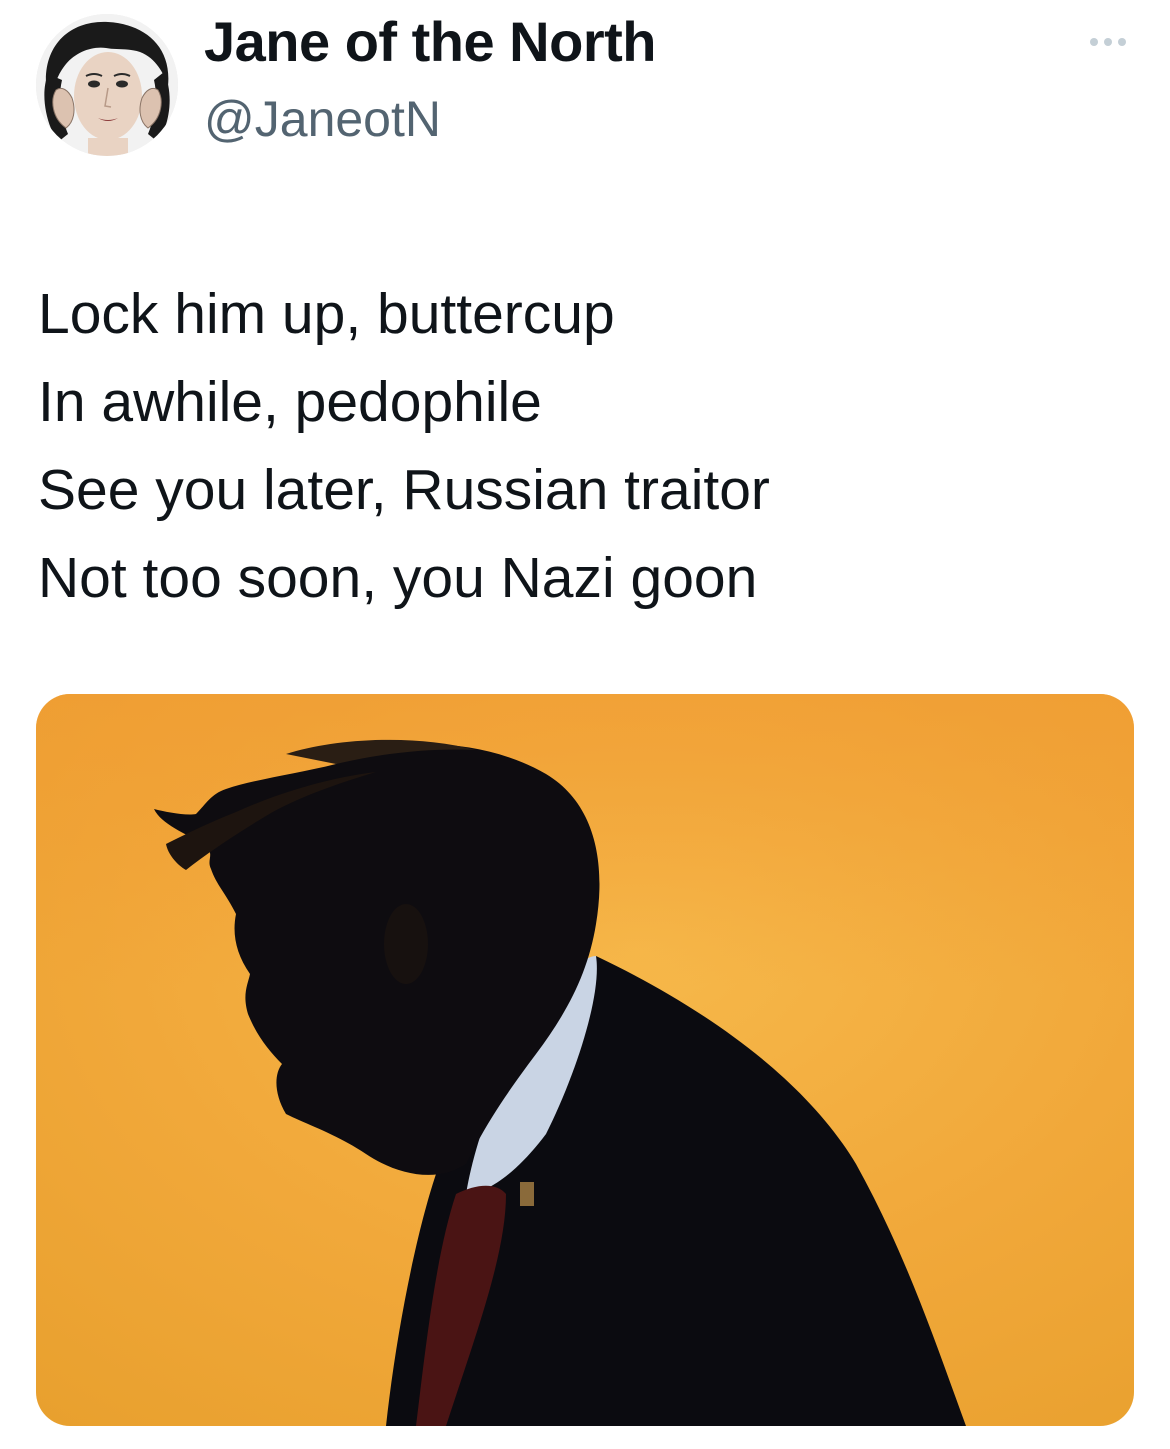  Describe the element at coordinates (322, 119) in the screenshot. I see `user-handle: @JaneotN` at that location.